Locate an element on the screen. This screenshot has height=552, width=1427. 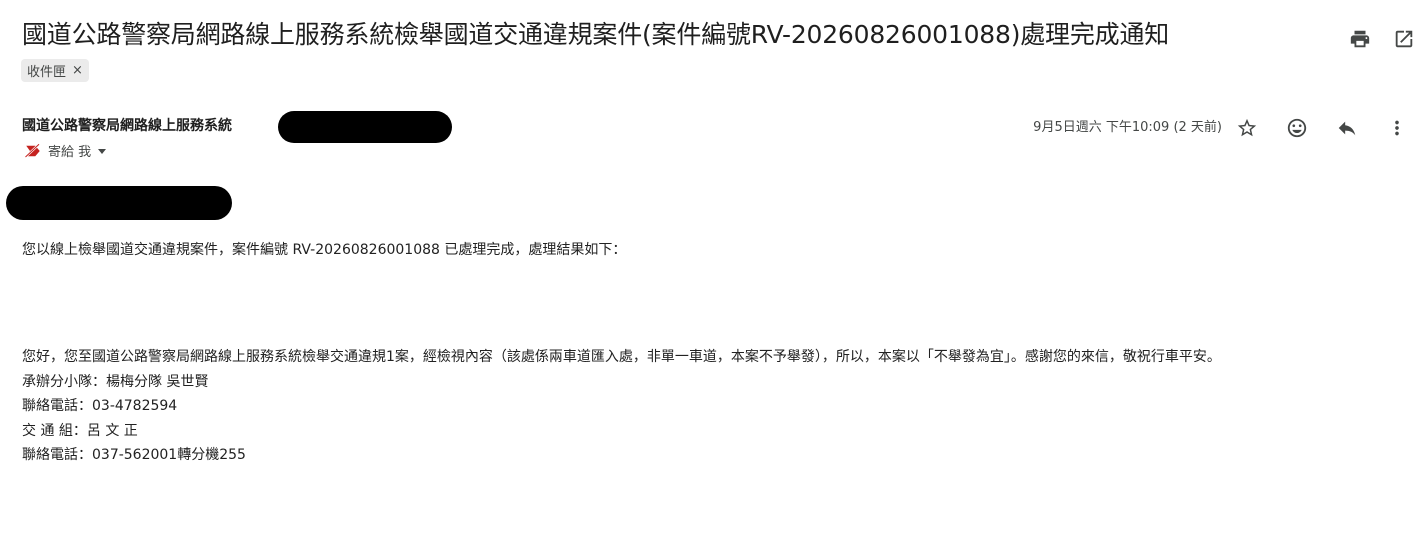
body-traffic-line: 交 通 組：呂 文 正 is located at coordinates (80, 430).